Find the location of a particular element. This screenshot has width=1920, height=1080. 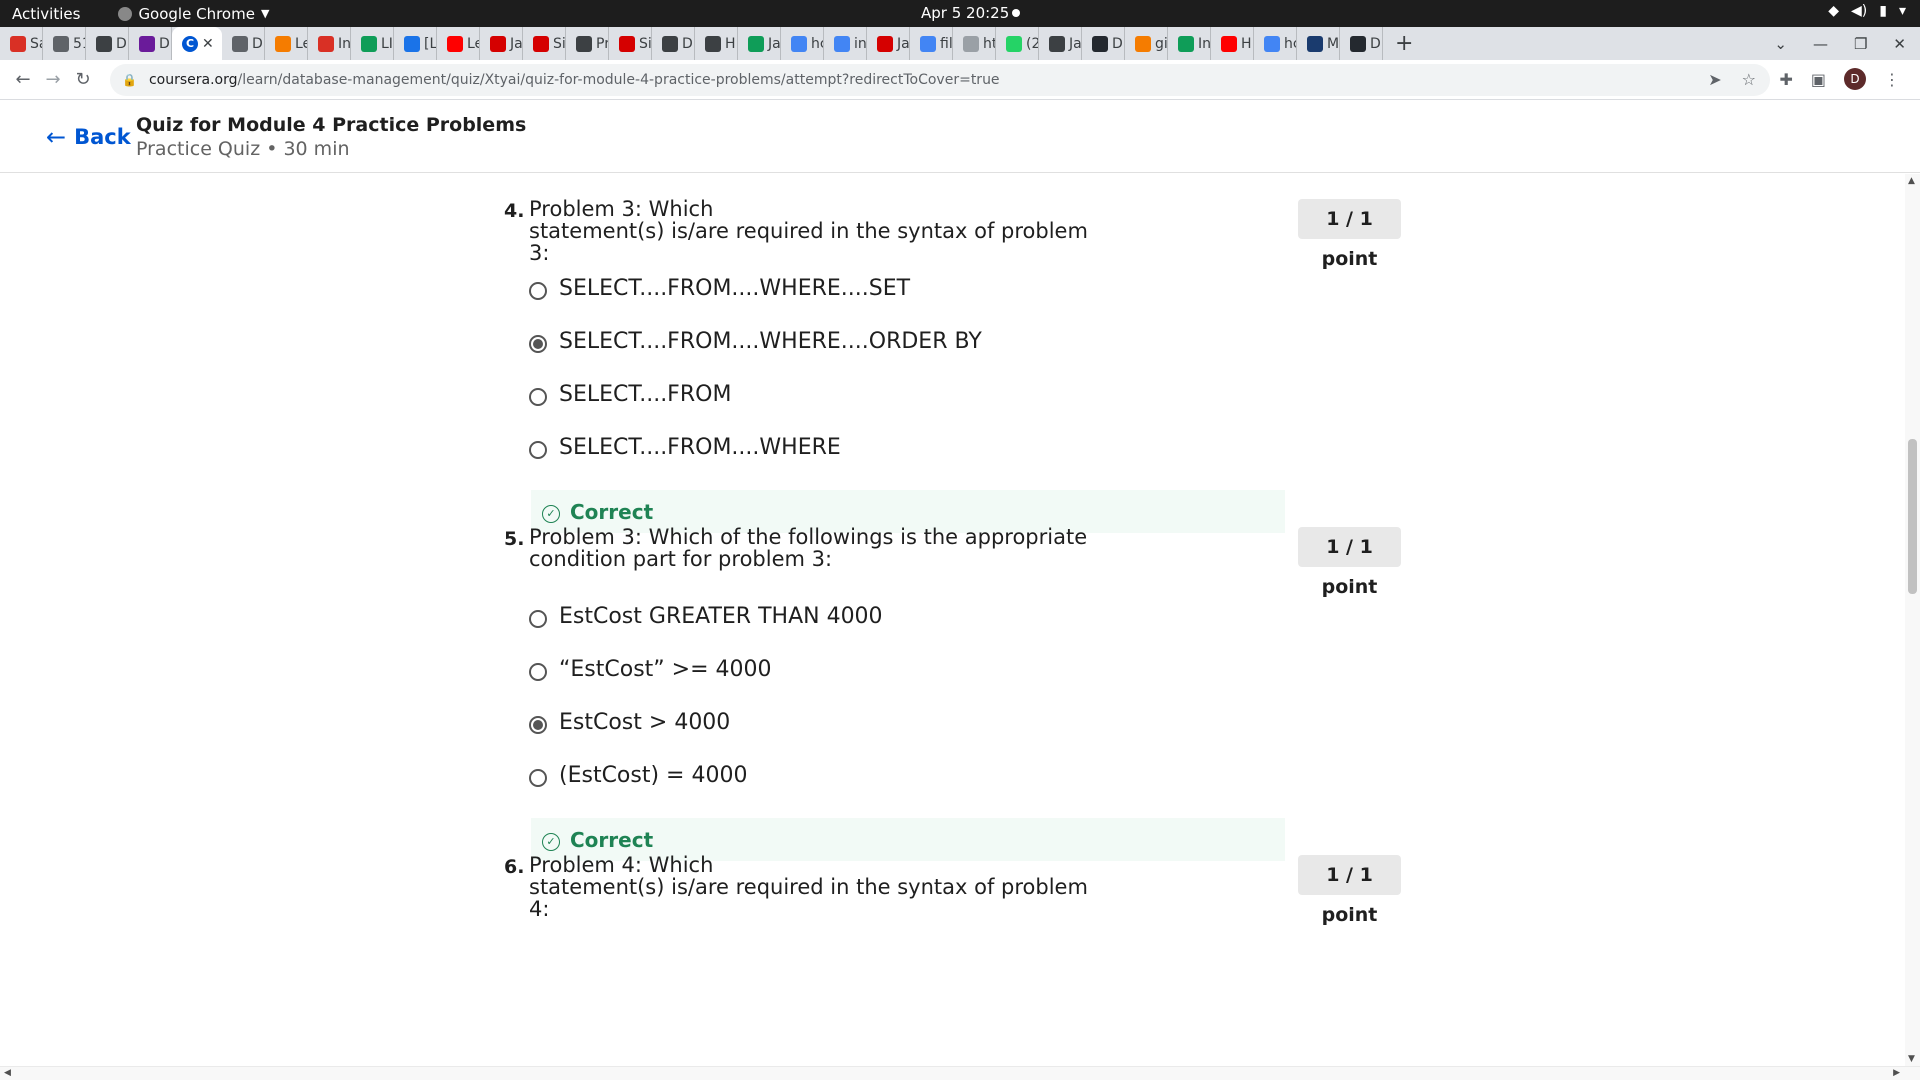

vertical-scrollbar: ▲ ▼ is located at coordinates (1912, 620).